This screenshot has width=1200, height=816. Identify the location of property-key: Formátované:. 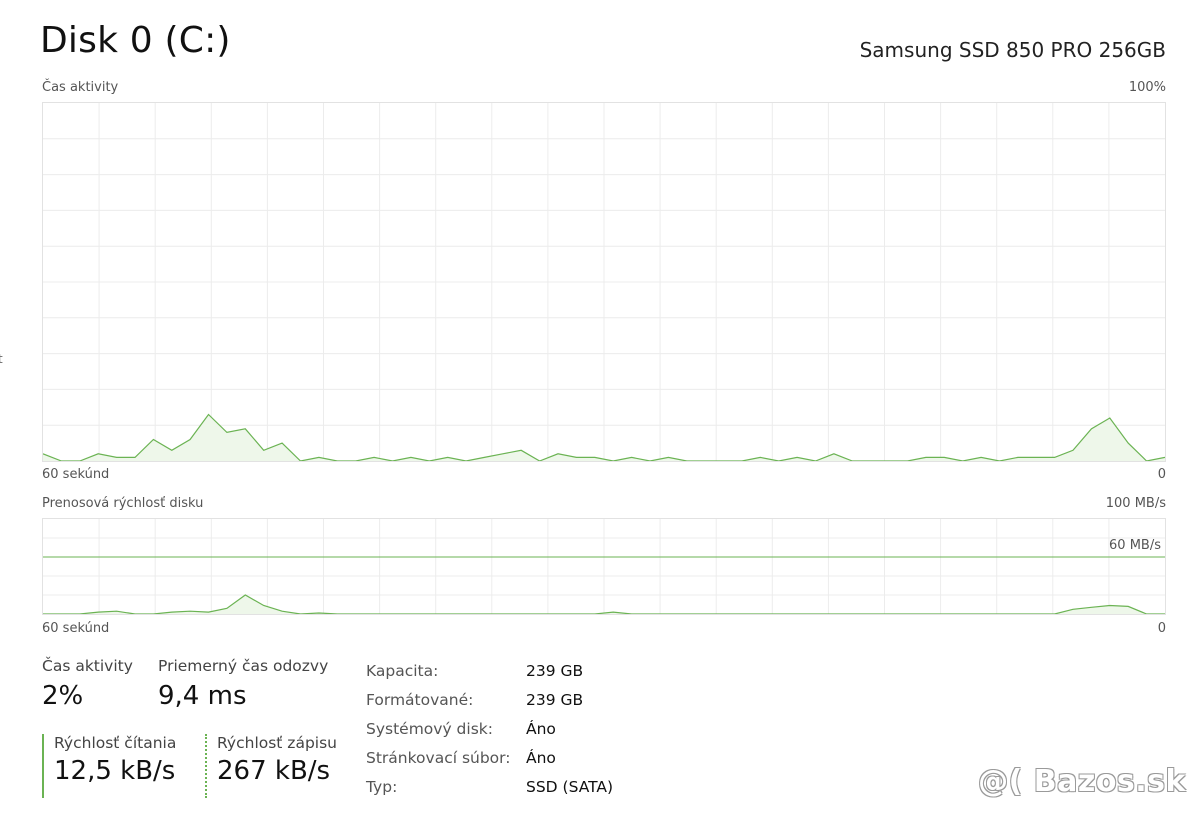
(420, 699).